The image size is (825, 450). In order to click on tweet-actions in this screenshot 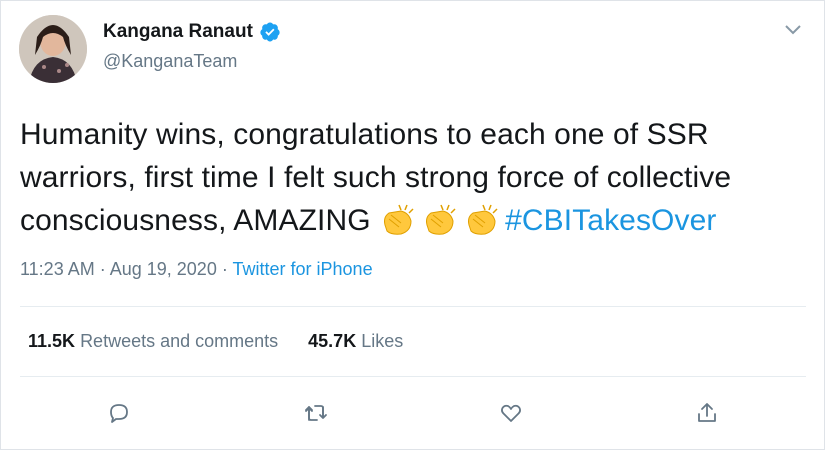, I will do `click(413, 413)`.